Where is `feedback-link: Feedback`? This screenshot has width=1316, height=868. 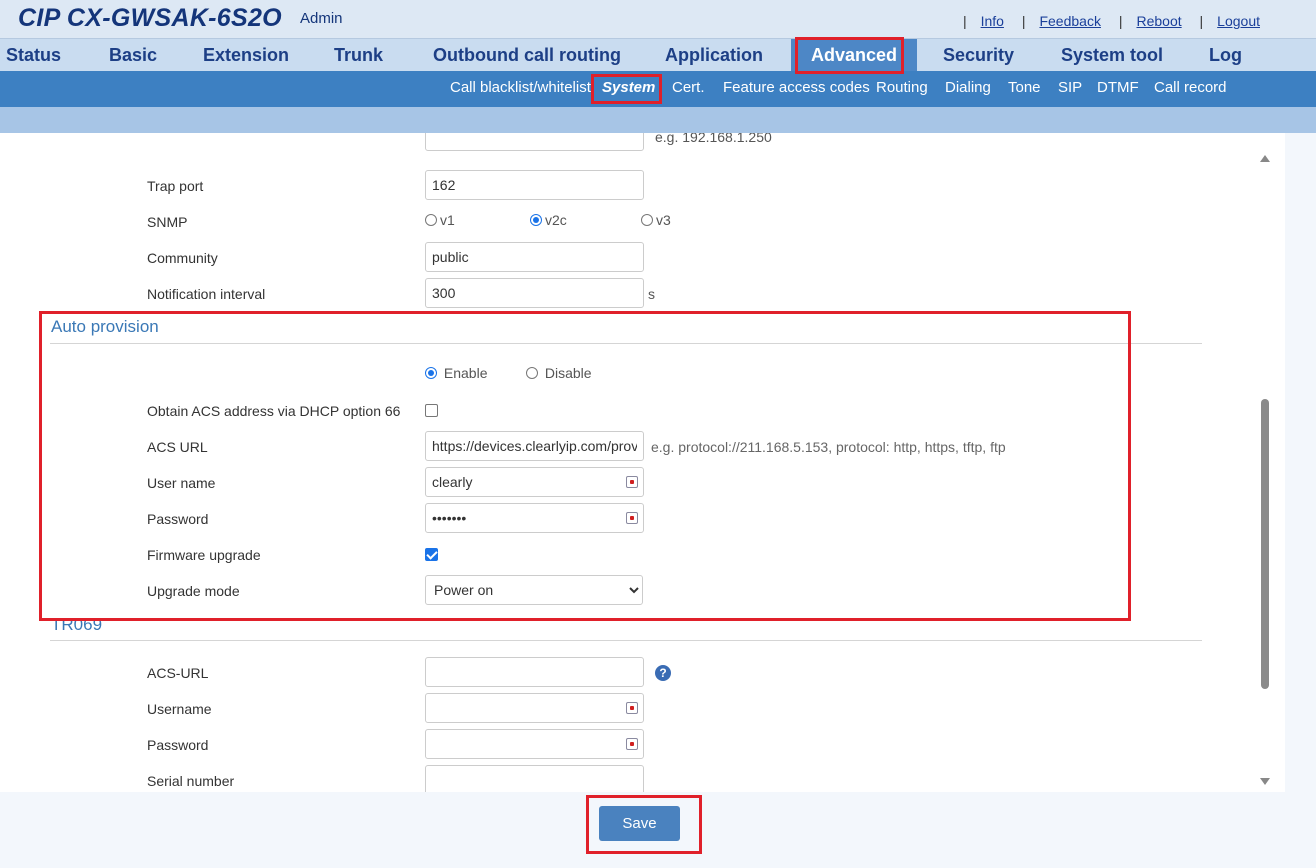
feedback-link: Feedback is located at coordinates (1069, 21).